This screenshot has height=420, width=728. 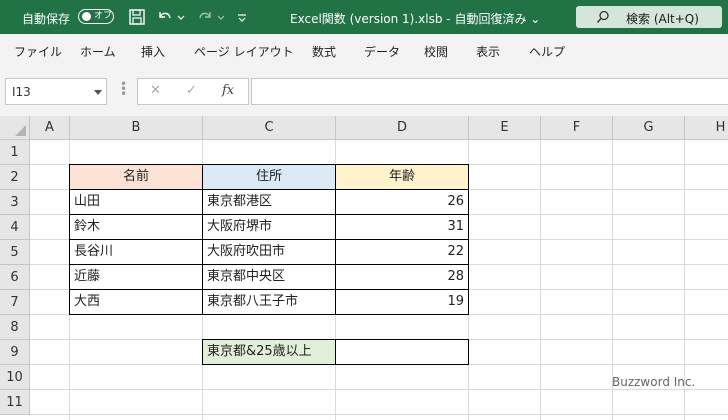 What do you see at coordinates (15, 177) in the screenshot?
I see `row-header-2: 2` at bounding box center [15, 177].